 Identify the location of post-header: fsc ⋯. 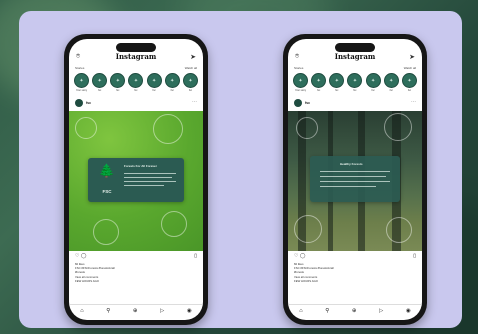
(355, 103).